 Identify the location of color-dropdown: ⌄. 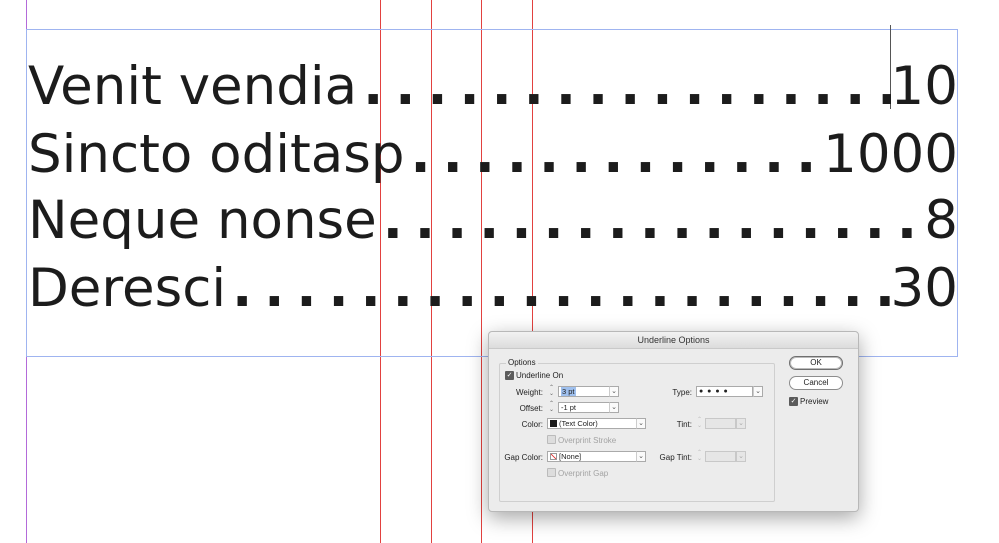
(641, 423).